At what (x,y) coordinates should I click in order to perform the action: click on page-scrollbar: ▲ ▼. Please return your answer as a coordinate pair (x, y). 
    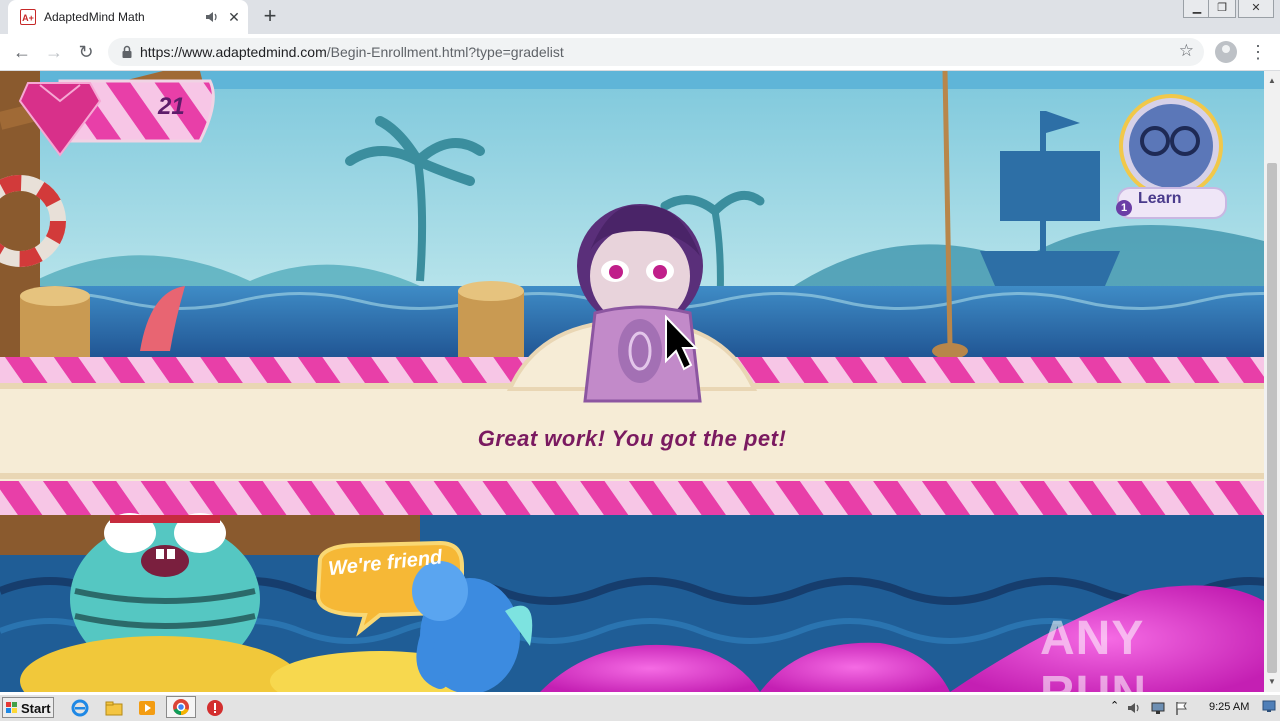
    Looking at the image, I should click on (1272, 381).